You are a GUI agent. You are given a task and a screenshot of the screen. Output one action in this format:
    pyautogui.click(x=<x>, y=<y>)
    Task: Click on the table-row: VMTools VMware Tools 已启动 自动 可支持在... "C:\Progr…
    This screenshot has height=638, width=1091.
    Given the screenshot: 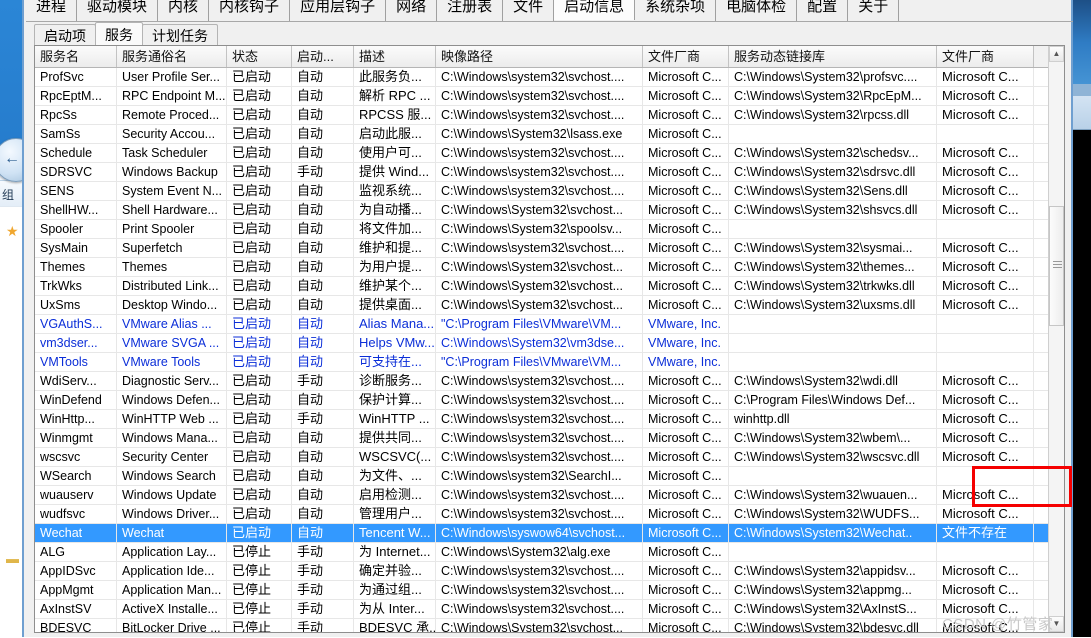 What is the action you would take?
    pyautogui.click(x=542, y=362)
    